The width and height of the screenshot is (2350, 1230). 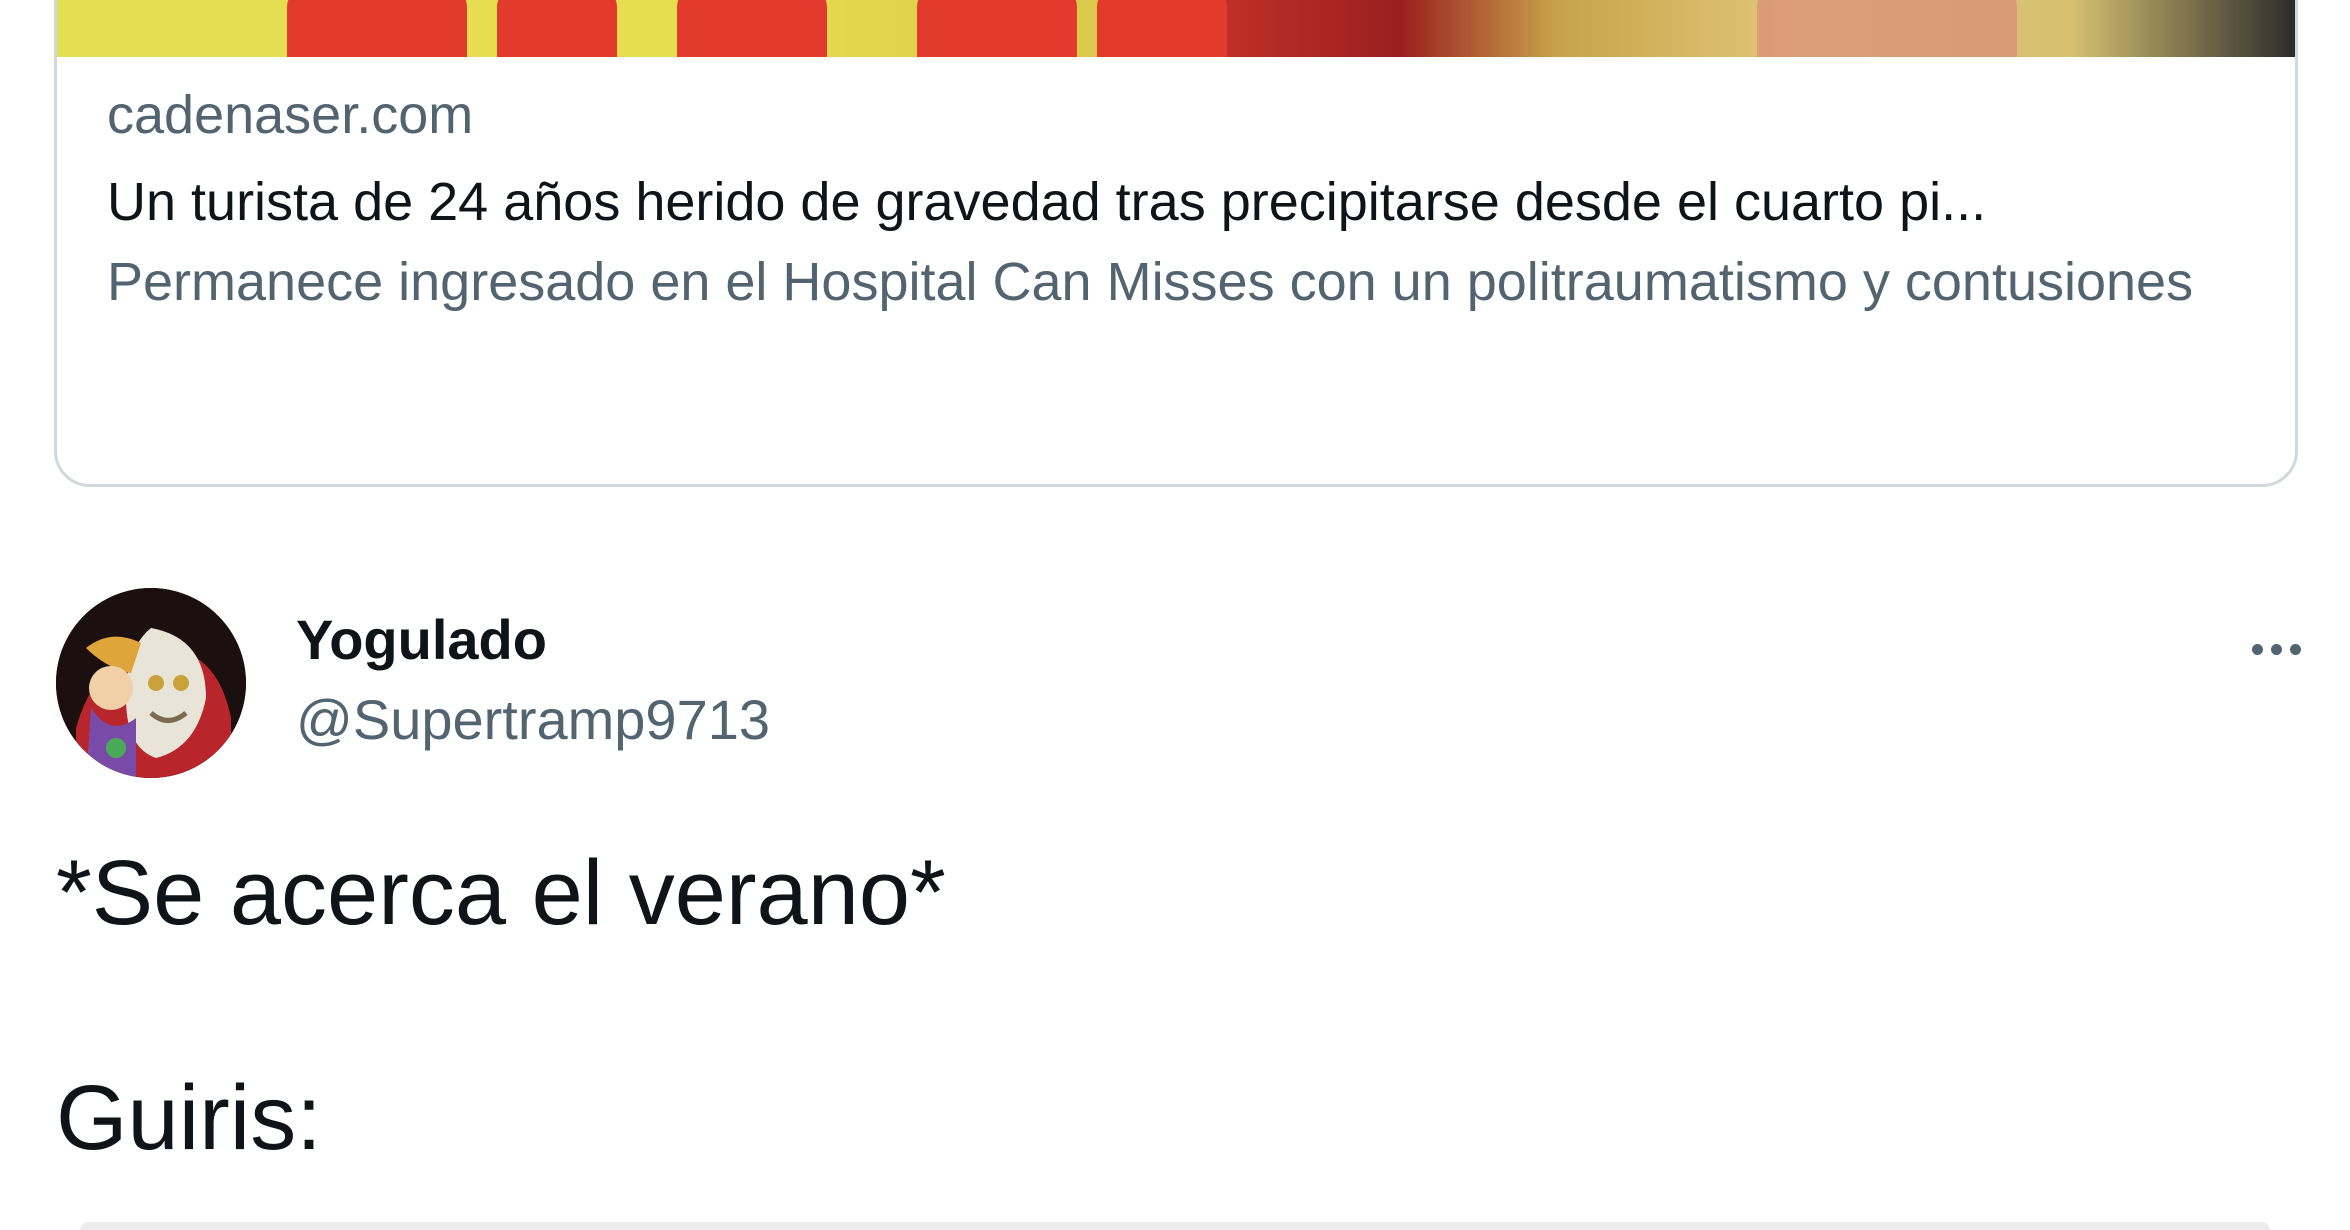 I want to click on user-handle: @Supertramp9713, so click(x=533, y=720).